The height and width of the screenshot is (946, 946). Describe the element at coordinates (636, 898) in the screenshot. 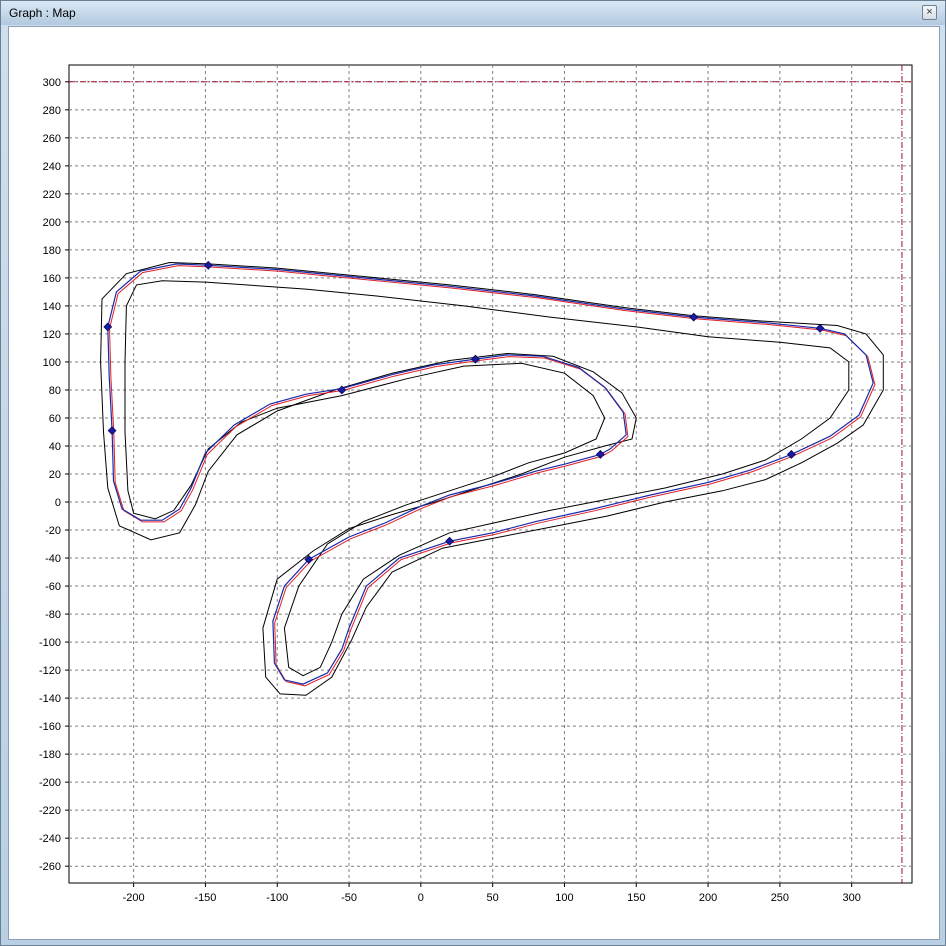

I see `x-tick-label: 150` at that location.